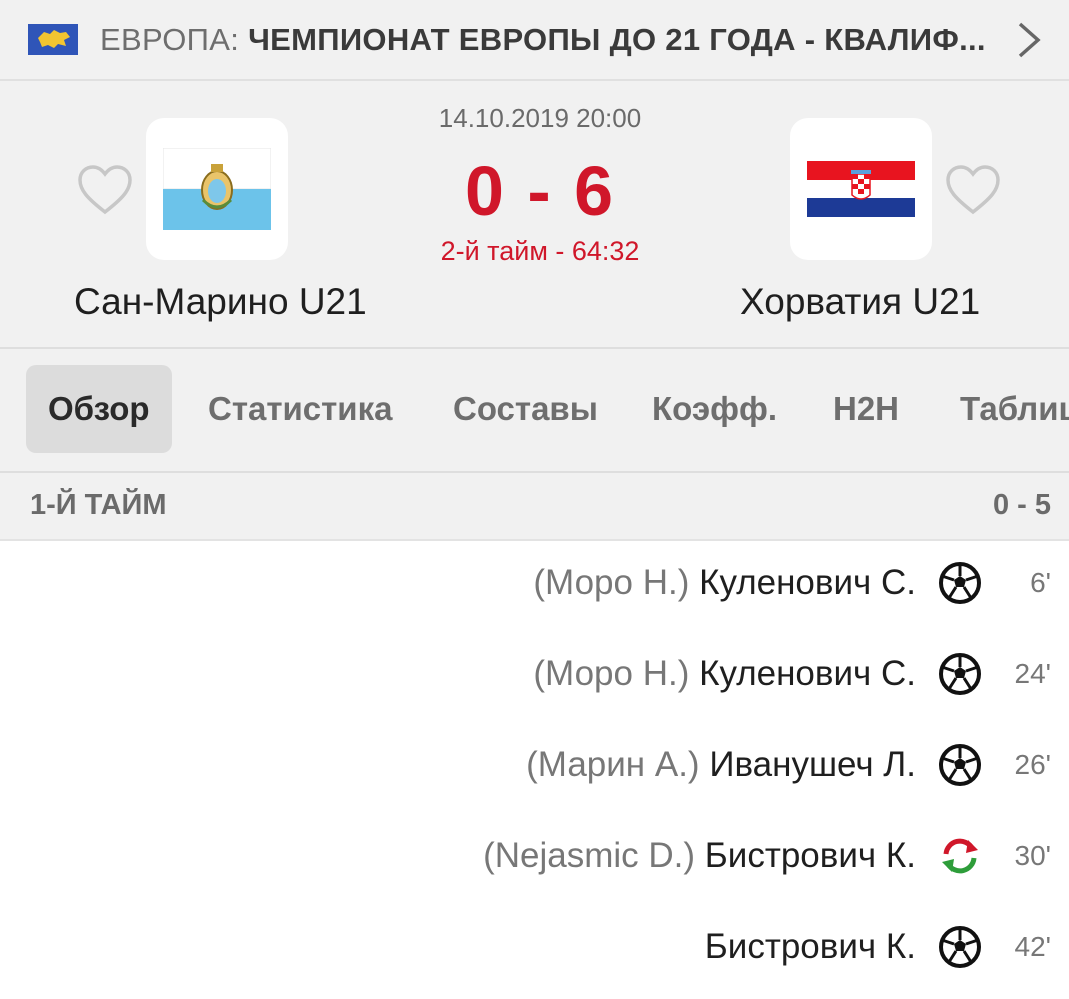 This screenshot has height=999, width=1069. Describe the element at coordinates (534, 507) in the screenshot. I see `first-half-header: 1-Й ТАЙМ 0 - 5` at that location.